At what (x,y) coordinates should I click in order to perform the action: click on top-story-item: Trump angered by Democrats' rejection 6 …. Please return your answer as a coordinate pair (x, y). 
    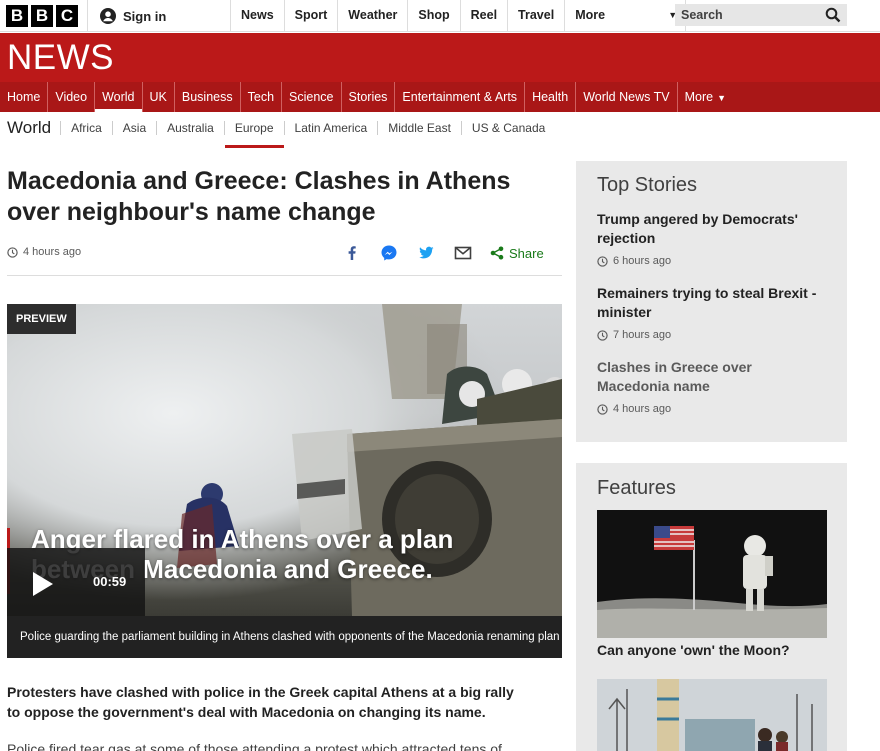
    Looking at the image, I should click on (712, 238).